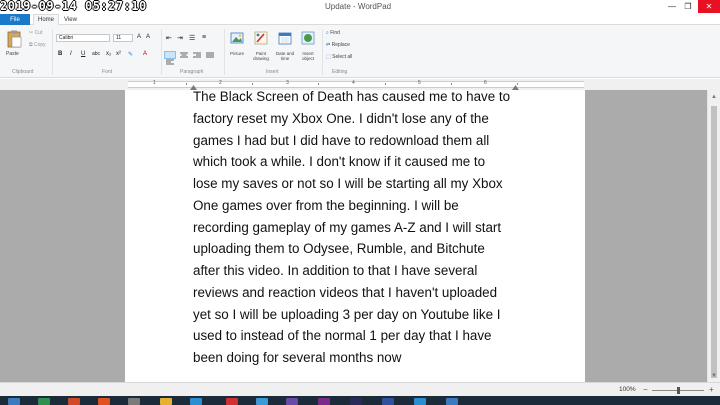  Describe the element at coordinates (360, 19) in the screenshot. I see `ribbon-tabs: File Home View` at that location.